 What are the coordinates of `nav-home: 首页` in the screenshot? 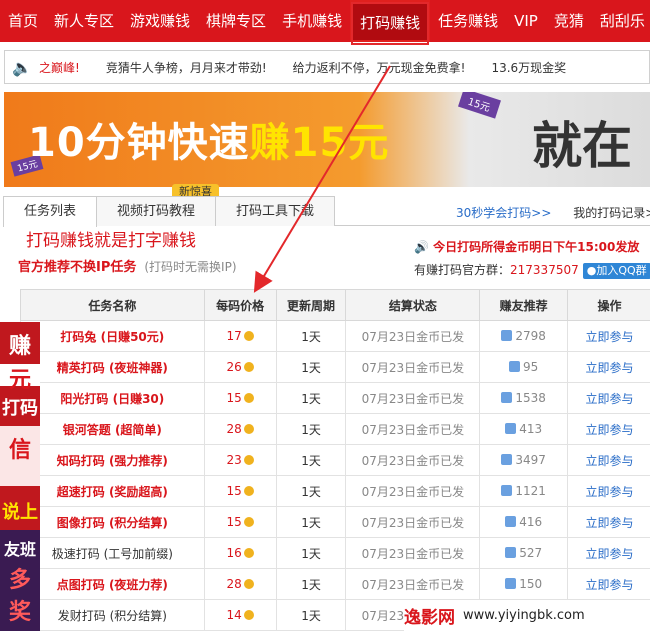 It's located at (23, 21).